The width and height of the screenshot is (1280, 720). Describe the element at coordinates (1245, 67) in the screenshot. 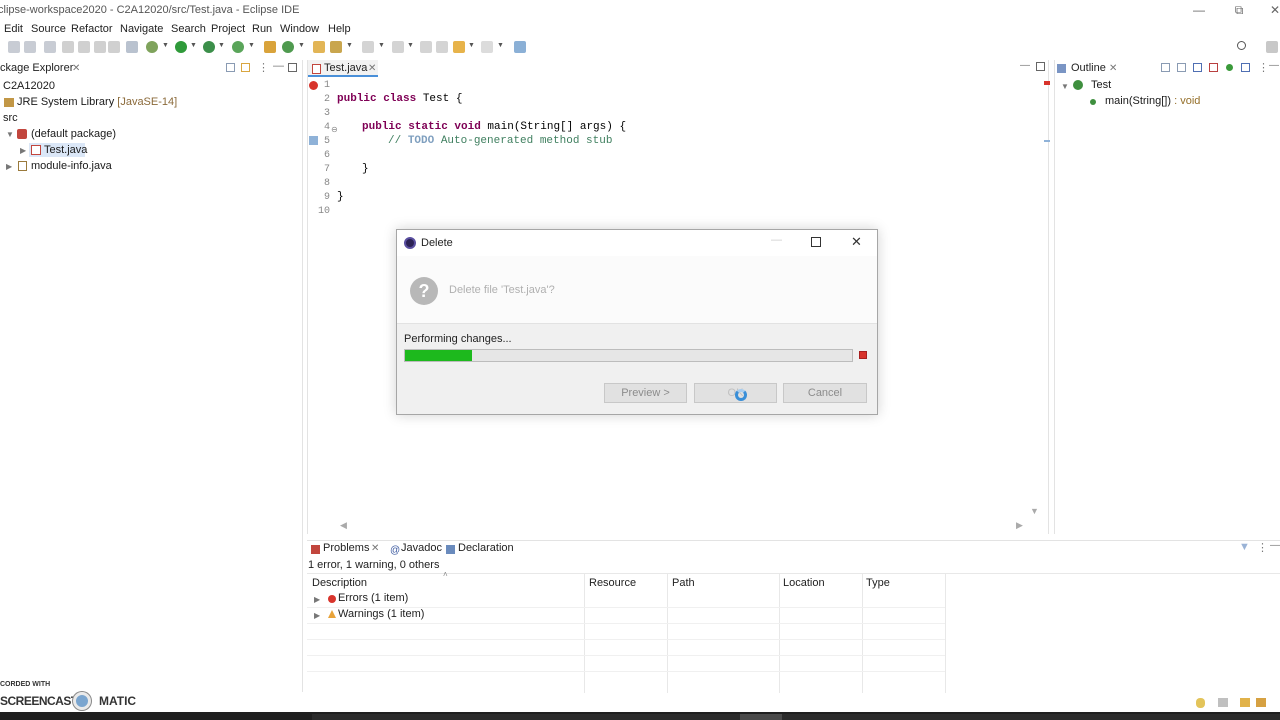

I see `hide-local-types-icon` at that location.